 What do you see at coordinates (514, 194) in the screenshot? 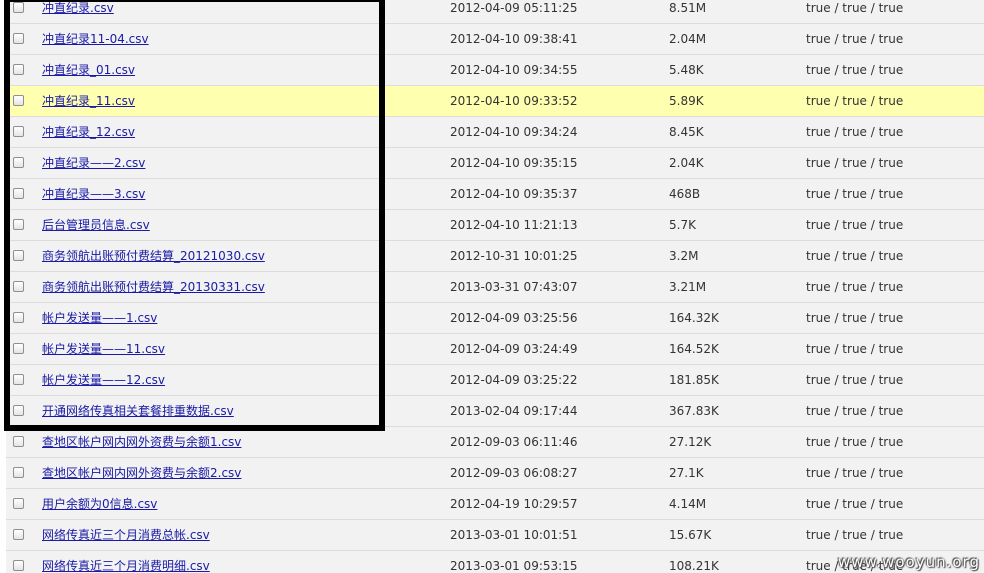
I see `modified-date: 2012-04-10 09:35:37` at bounding box center [514, 194].